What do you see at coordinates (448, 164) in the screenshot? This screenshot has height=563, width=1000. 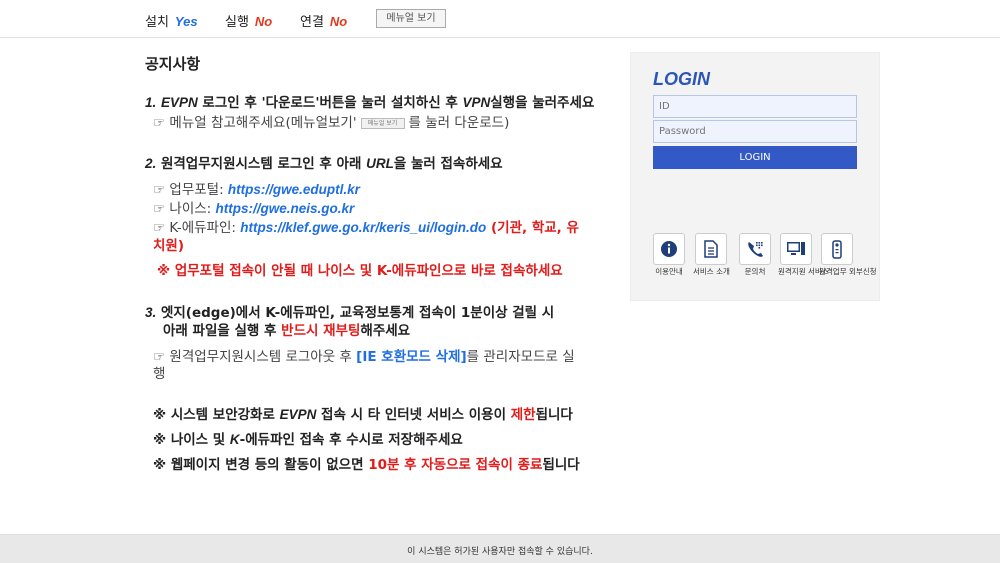 I see `notice-text: 을 눌러 접속하세요` at bounding box center [448, 164].